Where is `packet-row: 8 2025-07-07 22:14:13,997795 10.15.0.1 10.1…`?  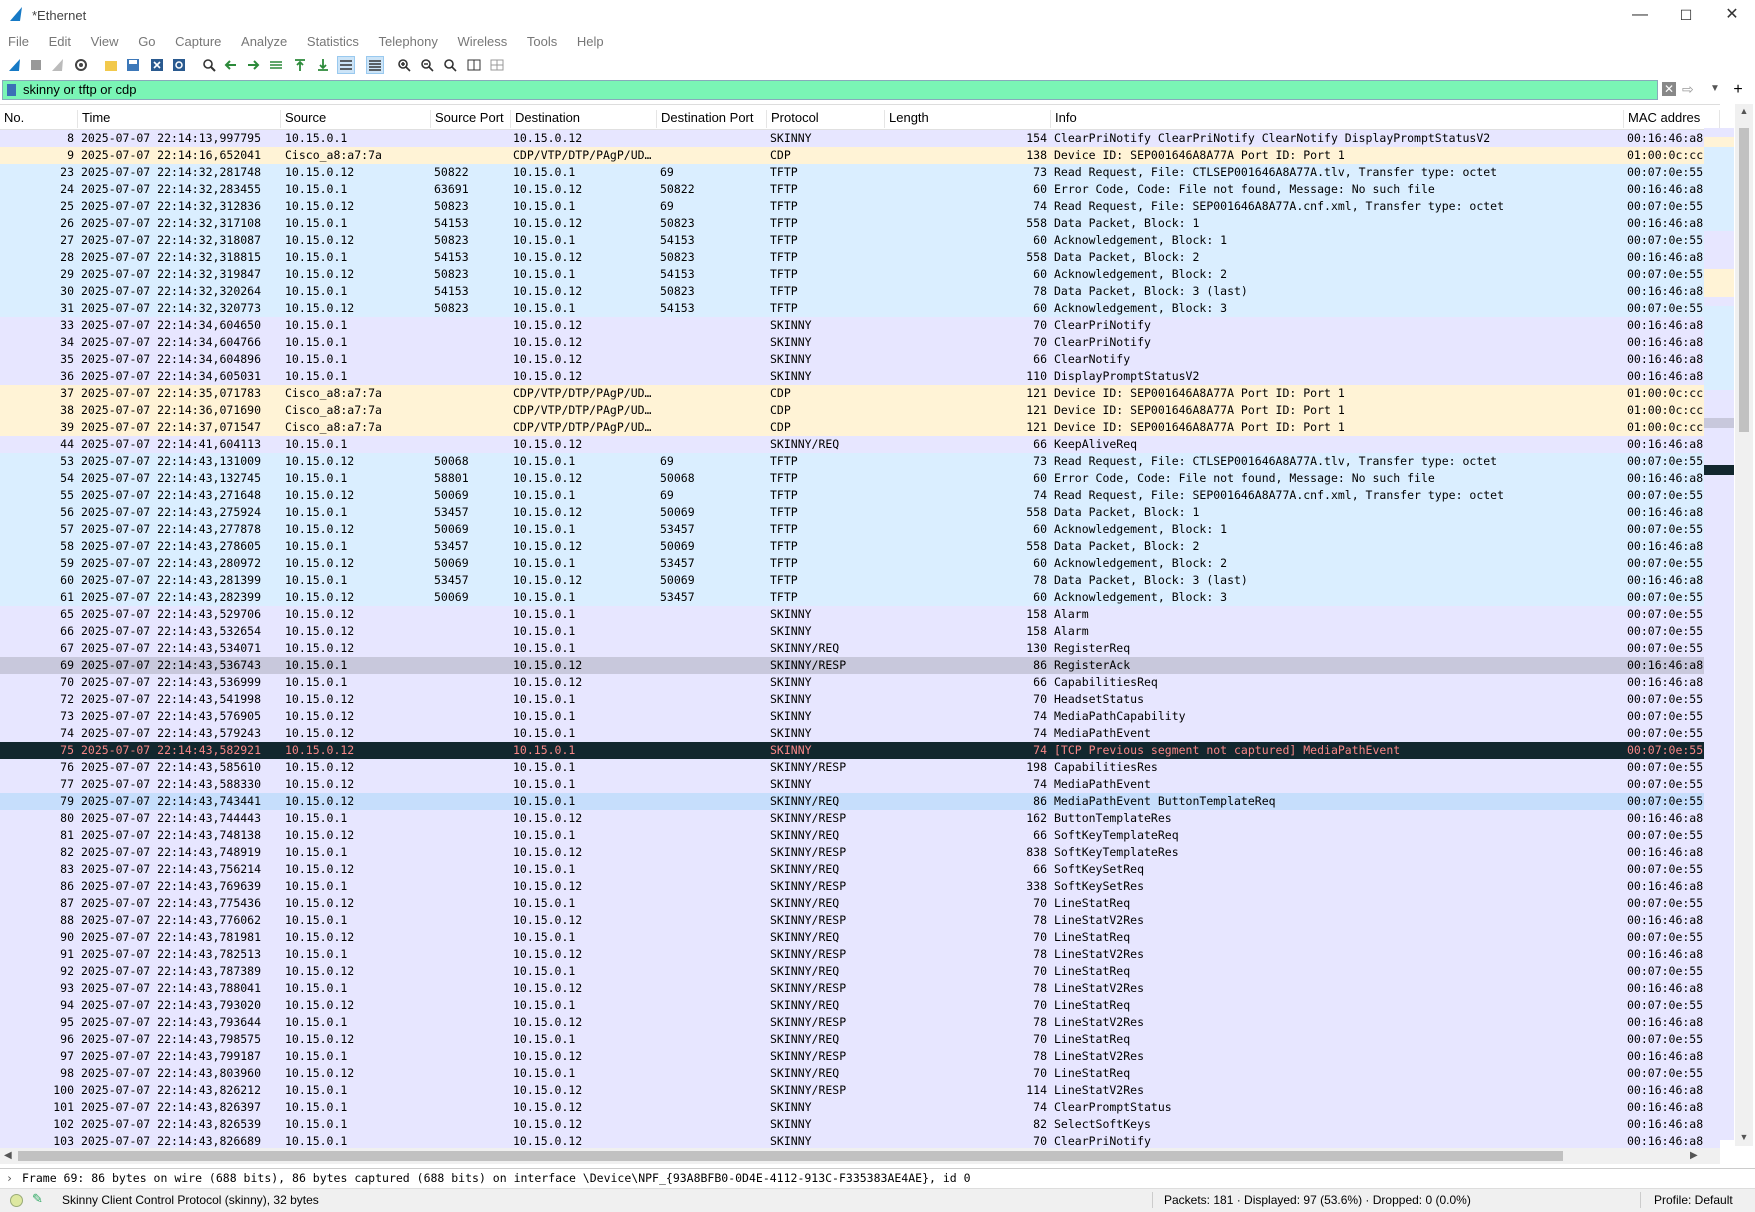
packet-row: 8 2025-07-07 22:14:13,997795 10.15.0.1 10.1… is located at coordinates (860, 138).